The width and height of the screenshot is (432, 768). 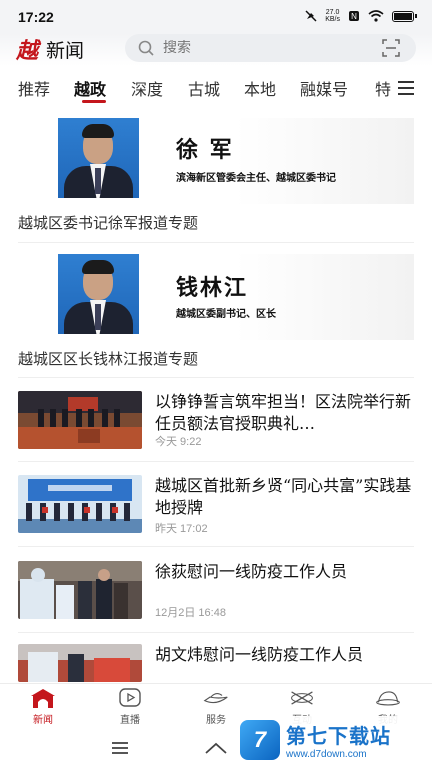 I want to click on scan-icon, so click(x=391, y=48).